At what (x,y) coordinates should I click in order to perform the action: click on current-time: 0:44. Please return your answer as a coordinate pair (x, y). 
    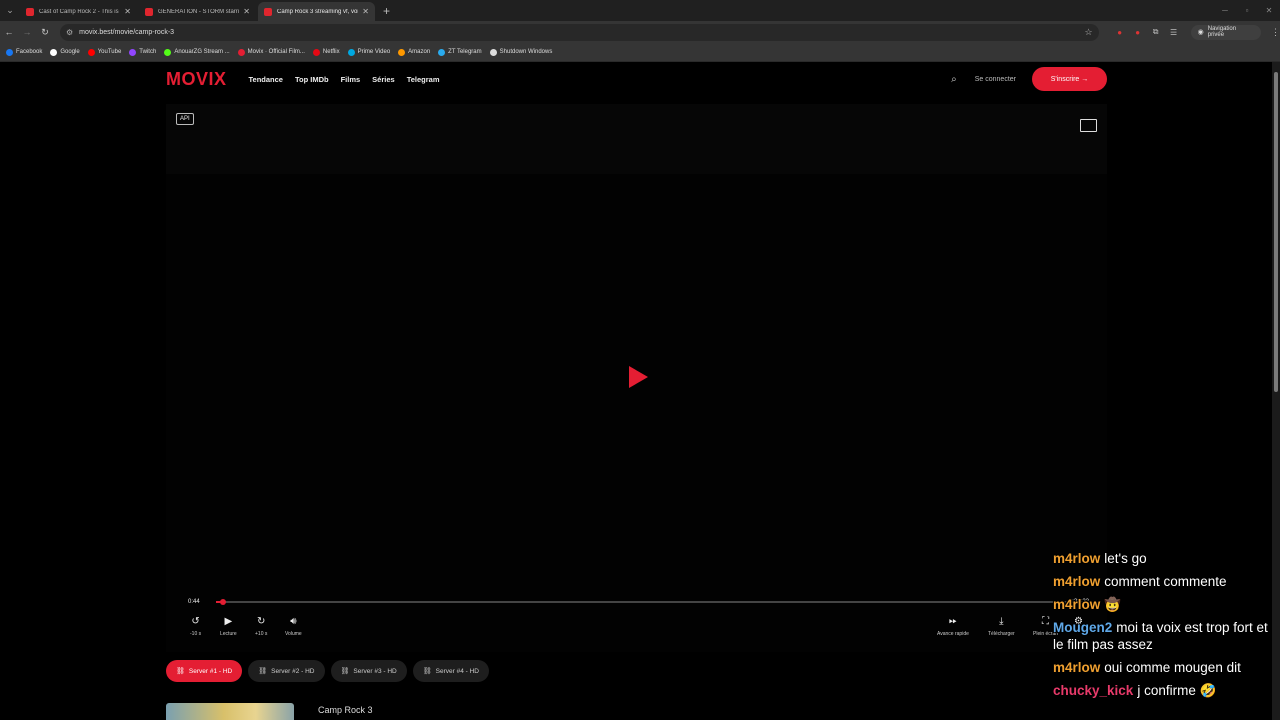
    Looking at the image, I should click on (194, 602).